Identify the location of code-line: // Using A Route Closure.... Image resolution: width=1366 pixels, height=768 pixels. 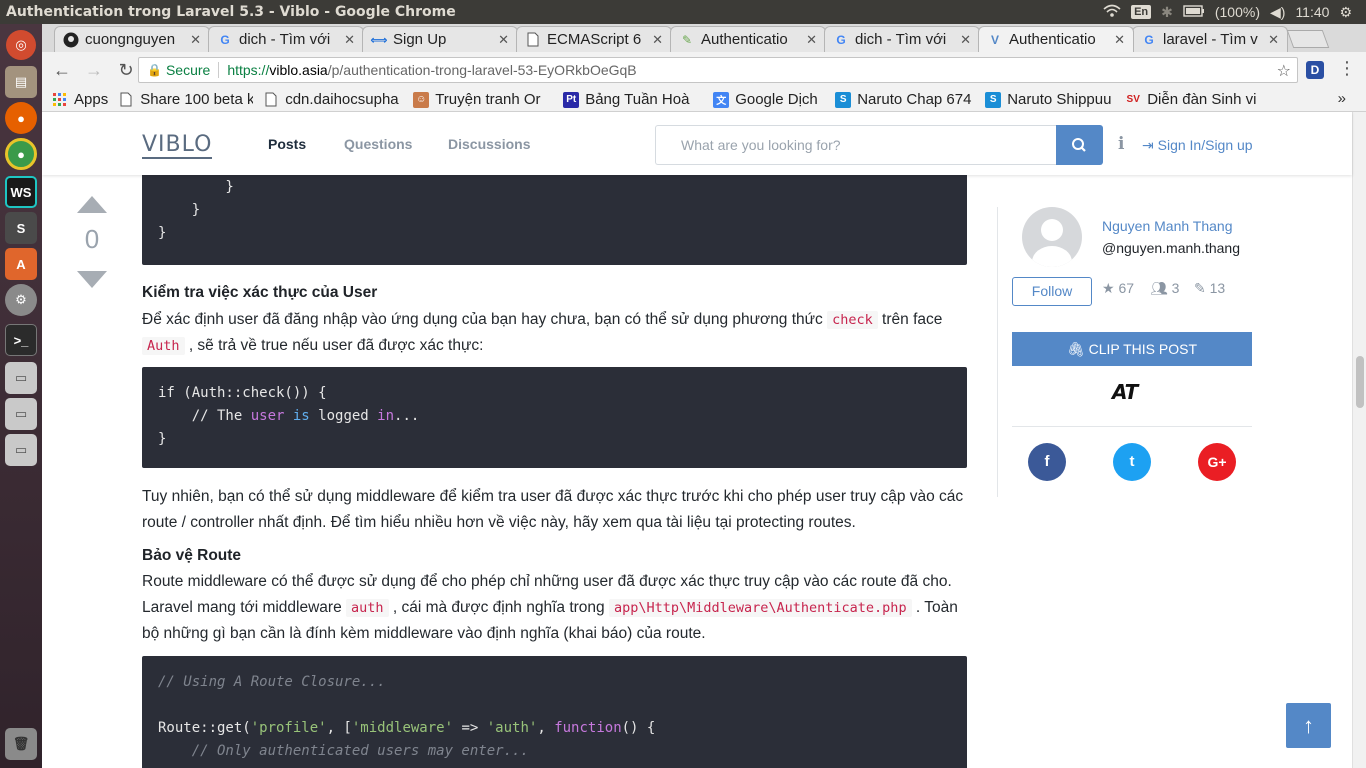
(272, 682).